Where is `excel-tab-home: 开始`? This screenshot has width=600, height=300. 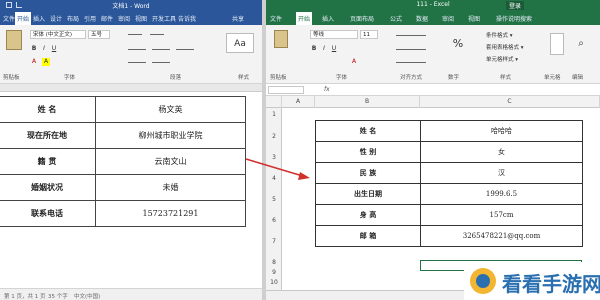 excel-tab-home: 开始 is located at coordinates (304, 18).